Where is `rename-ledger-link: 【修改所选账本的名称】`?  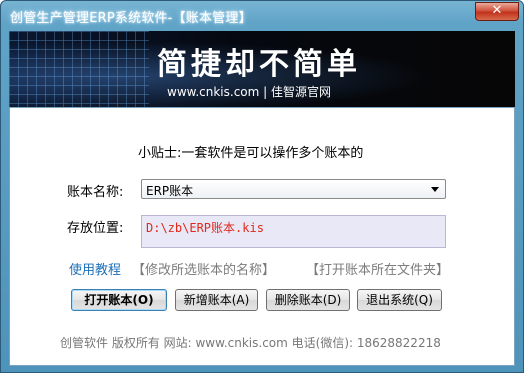
rename-ledger-link: 【修改所选账本的名称】 is located at coordinates (203, 268).